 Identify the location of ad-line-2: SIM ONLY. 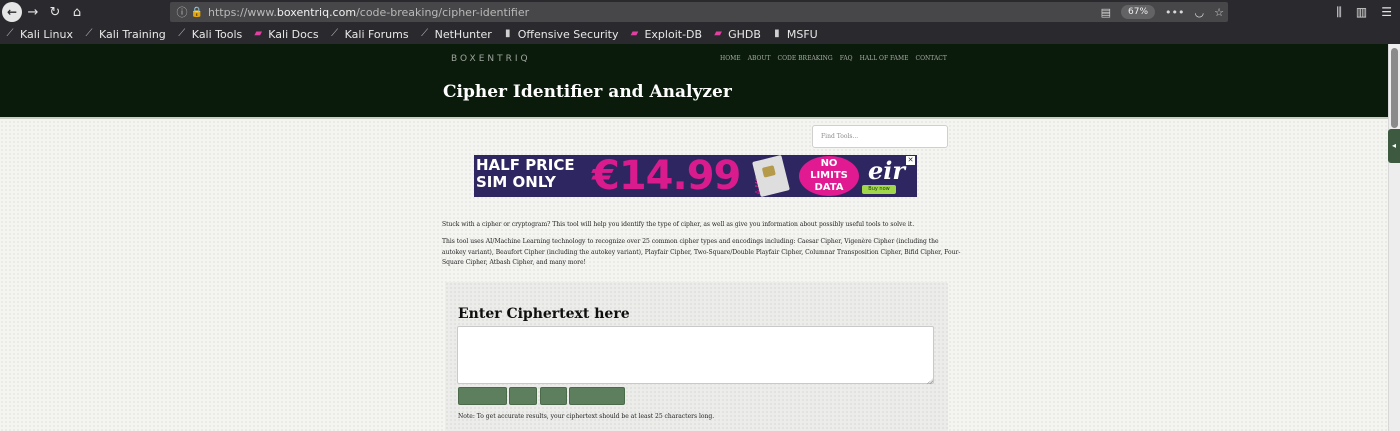
(516, 182).